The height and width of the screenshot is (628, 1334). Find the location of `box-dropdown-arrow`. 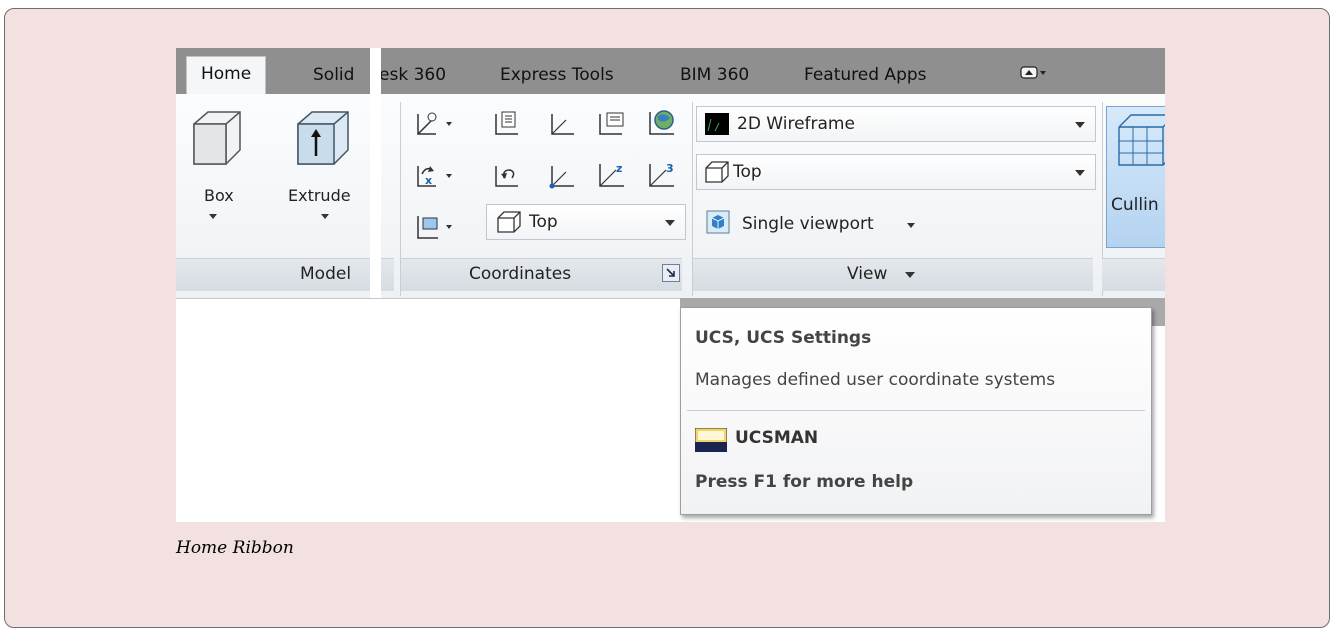

box-dropdown-arrow is located at coordinates (213, 216).